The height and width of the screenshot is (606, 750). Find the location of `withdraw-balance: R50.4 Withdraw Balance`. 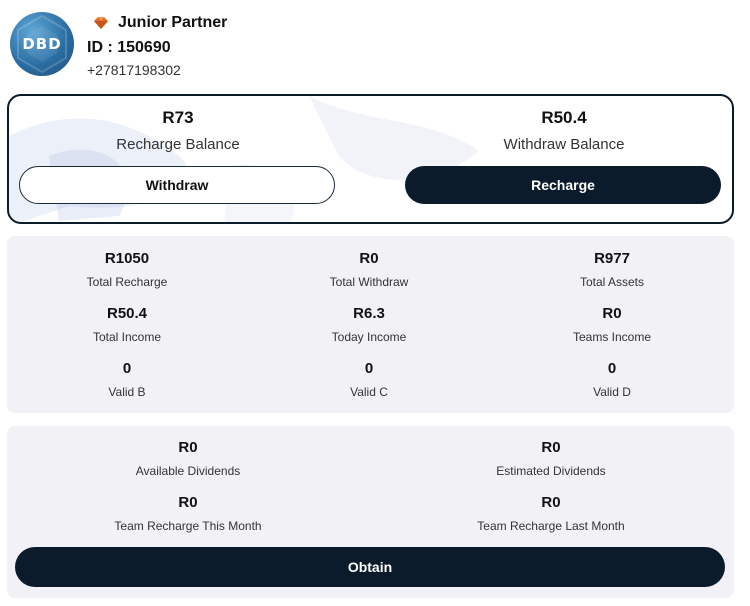

withdraw-balance: R50.4 Withdraw Balance is located at coordinates (564, 130).